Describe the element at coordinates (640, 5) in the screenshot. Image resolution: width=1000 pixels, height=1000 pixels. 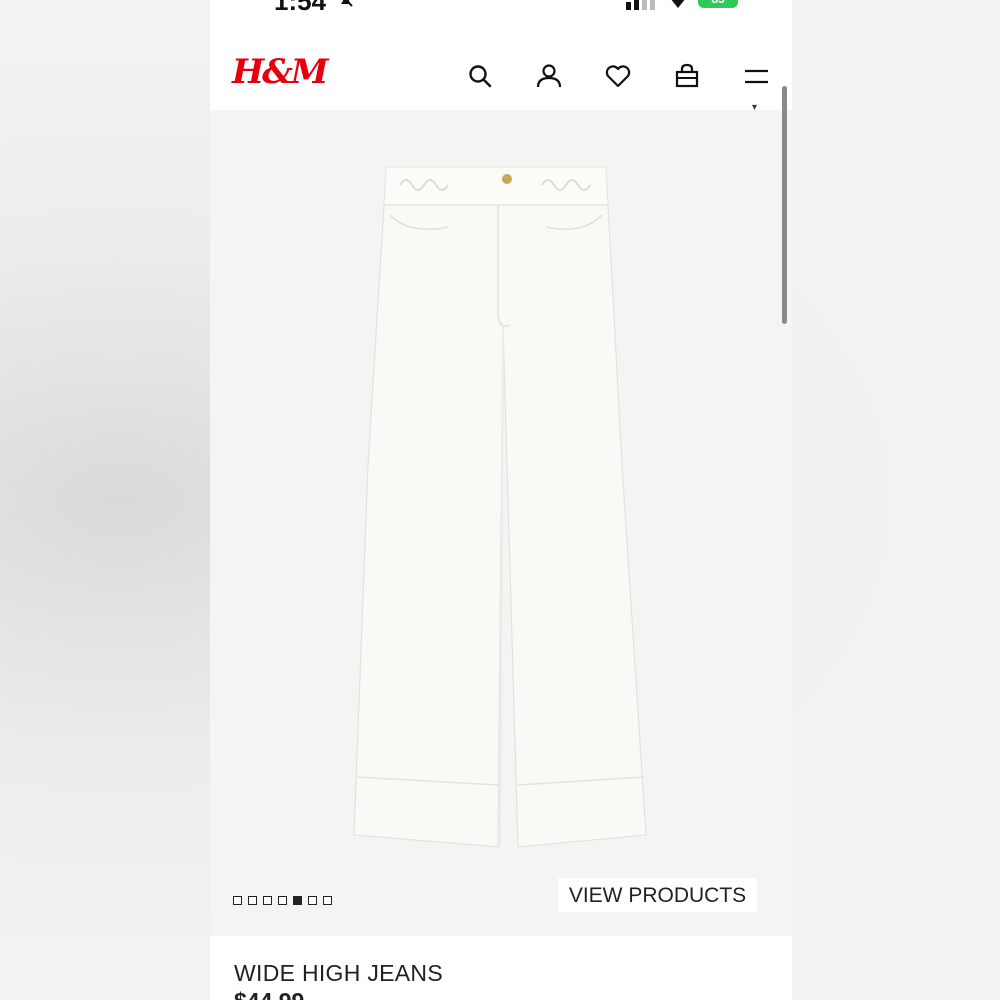
I see `signal-icon` at that location.